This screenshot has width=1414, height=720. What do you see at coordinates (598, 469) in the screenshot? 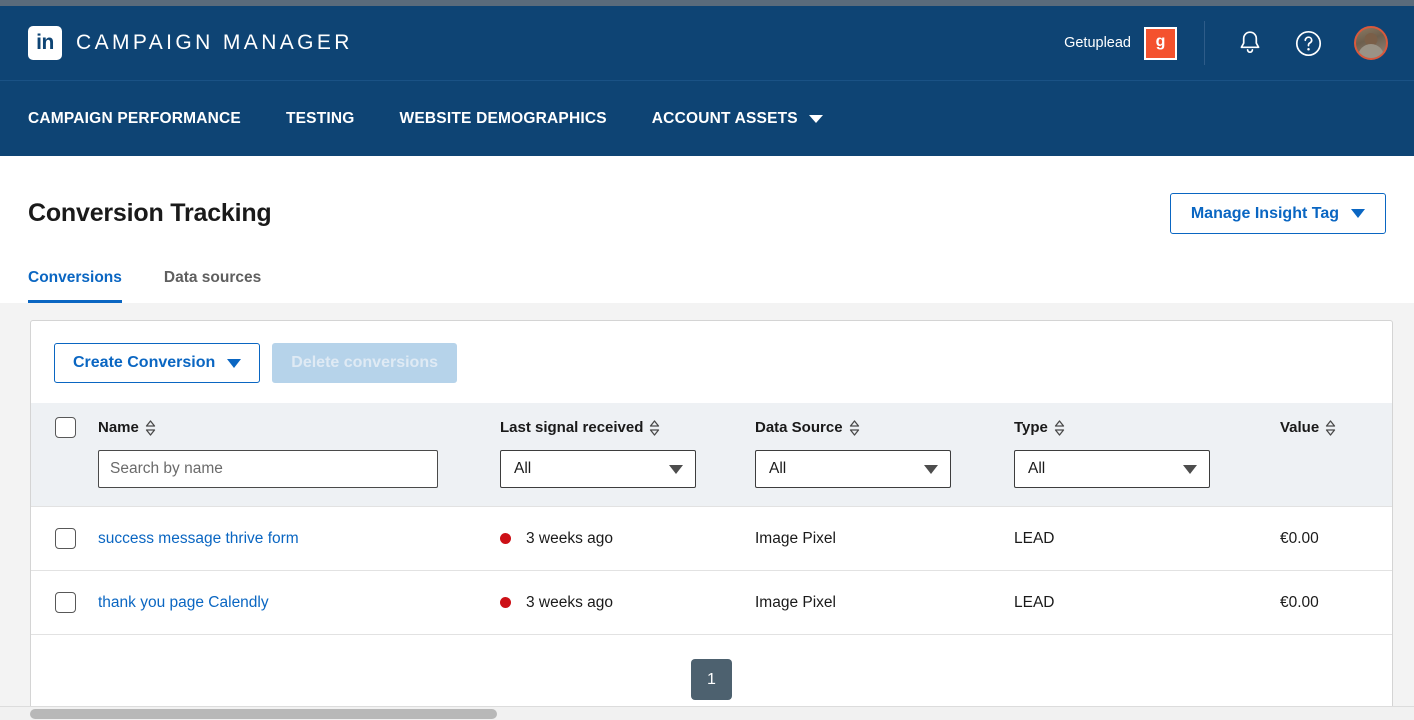
I see `last-signal-filter-select: All` at bounding box center [598, 469].